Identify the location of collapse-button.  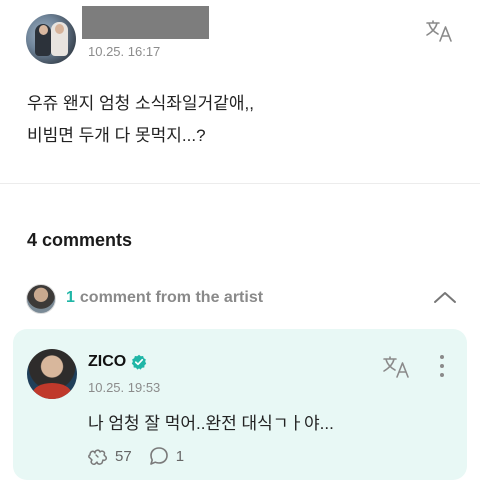
(445, 297).